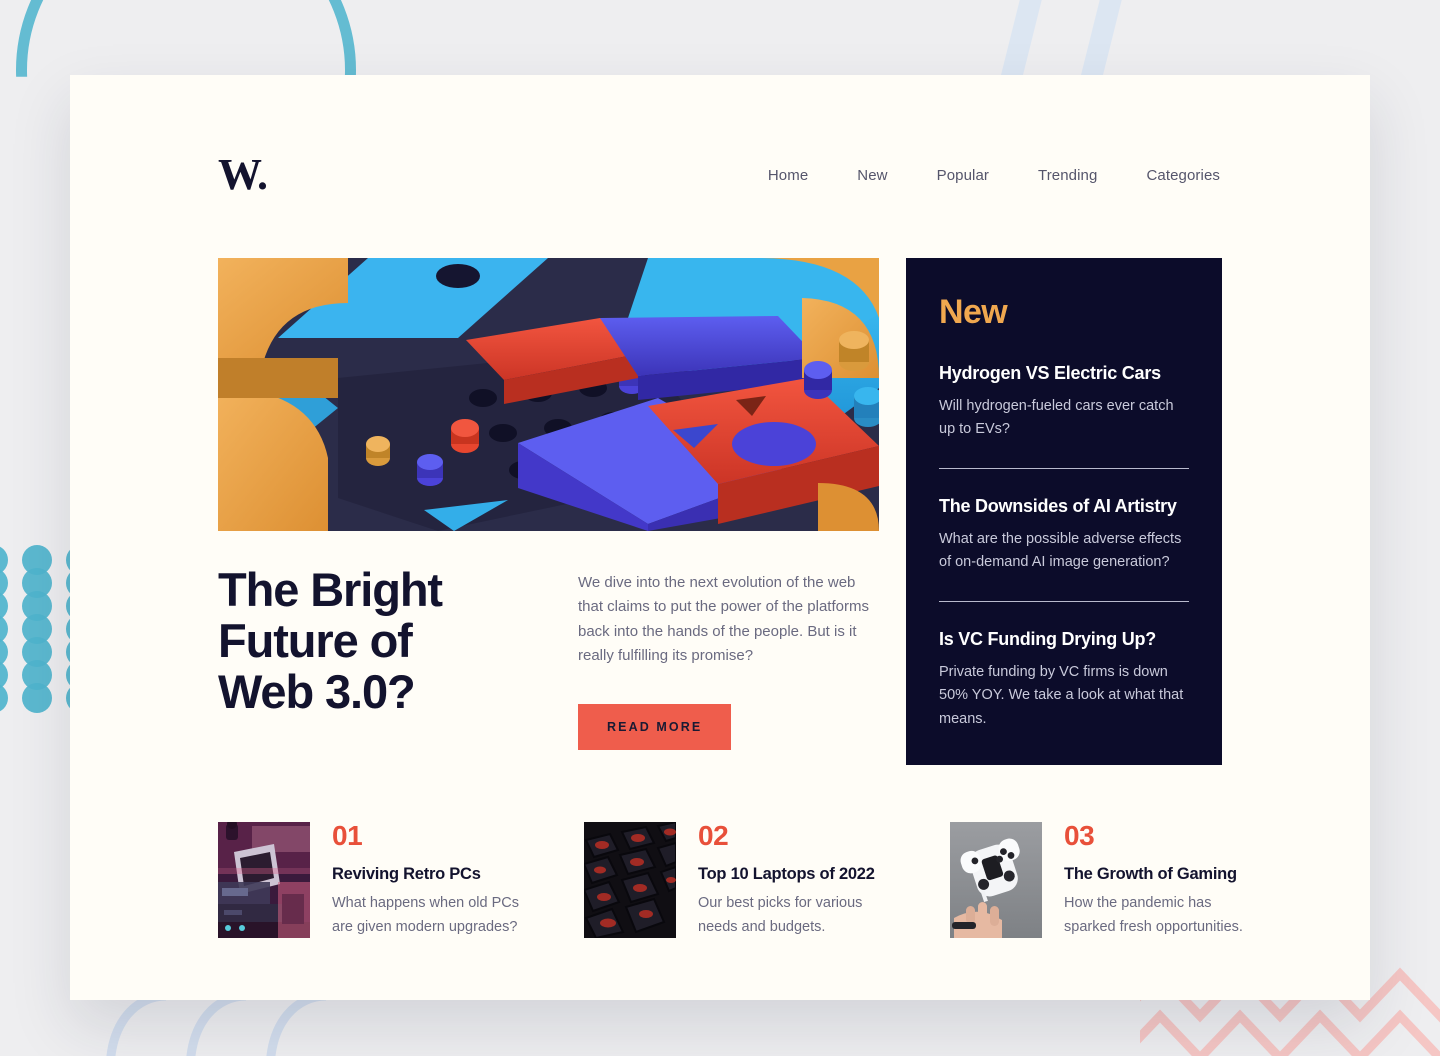 The image size is (1440, 1056). Describe the element at coordinates (264, 880) in the screenshot. I see `story-thumbnail-retro-pcs` at that location.